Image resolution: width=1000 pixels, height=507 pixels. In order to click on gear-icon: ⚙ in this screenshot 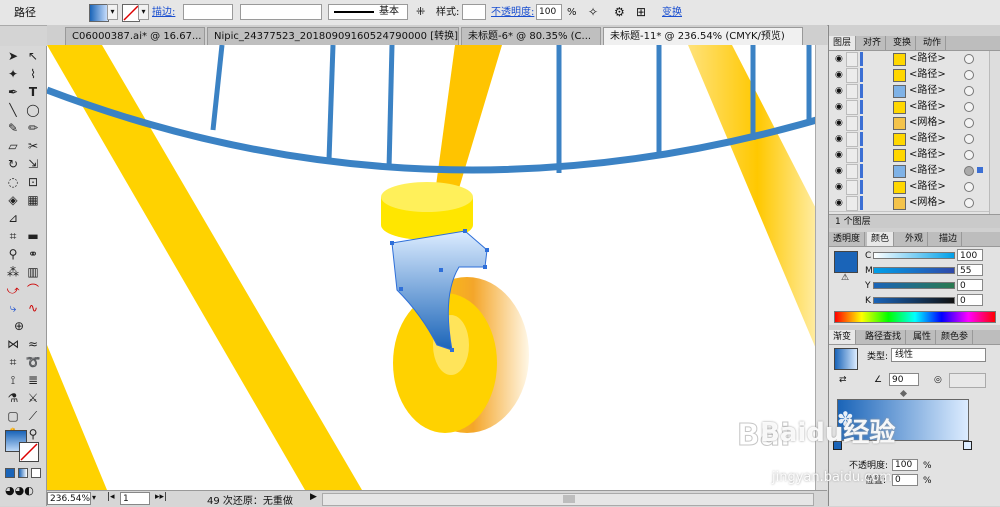, I will do `click(619, 12)`.